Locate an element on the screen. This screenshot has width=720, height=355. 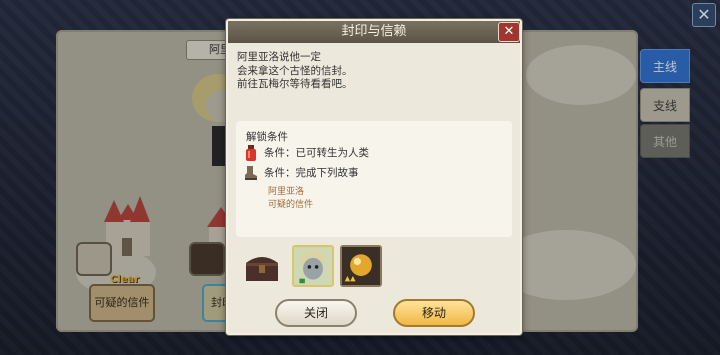
golden-orb-icon is located at coordinates (361, 266).